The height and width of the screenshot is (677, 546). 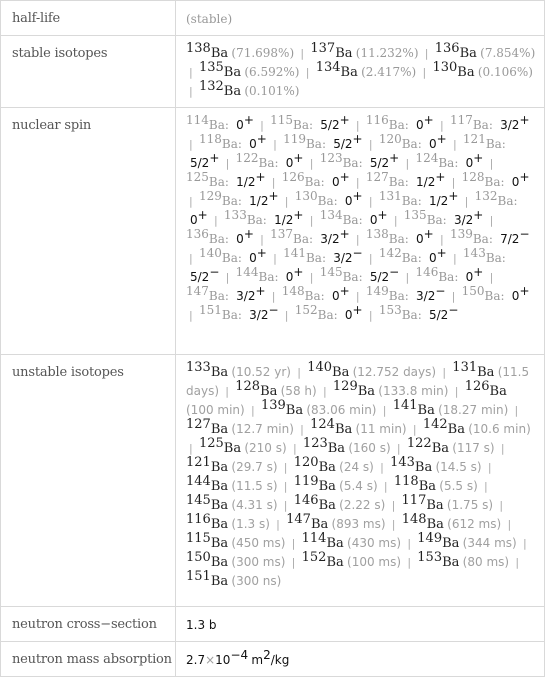 What do you see at coordinates (394, 272) in the screenshot?
I see `parity: −` at bounding box center [394, 272].